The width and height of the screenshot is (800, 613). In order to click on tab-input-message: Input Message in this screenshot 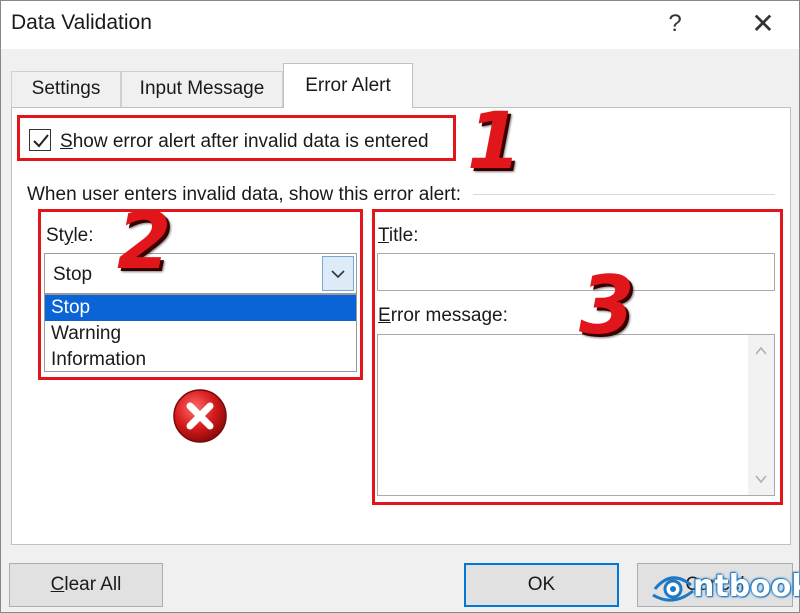, I will do `click(202, 89)`.